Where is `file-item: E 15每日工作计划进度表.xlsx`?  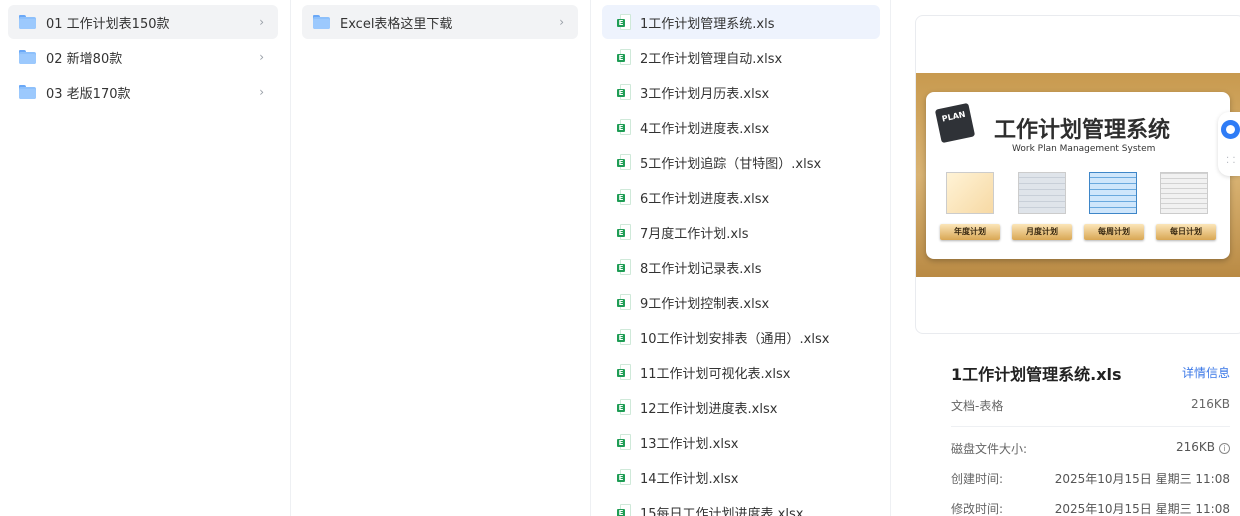
file-item: E 15每日工作计划进度表.xlsx is located at coordinates (741, 505).